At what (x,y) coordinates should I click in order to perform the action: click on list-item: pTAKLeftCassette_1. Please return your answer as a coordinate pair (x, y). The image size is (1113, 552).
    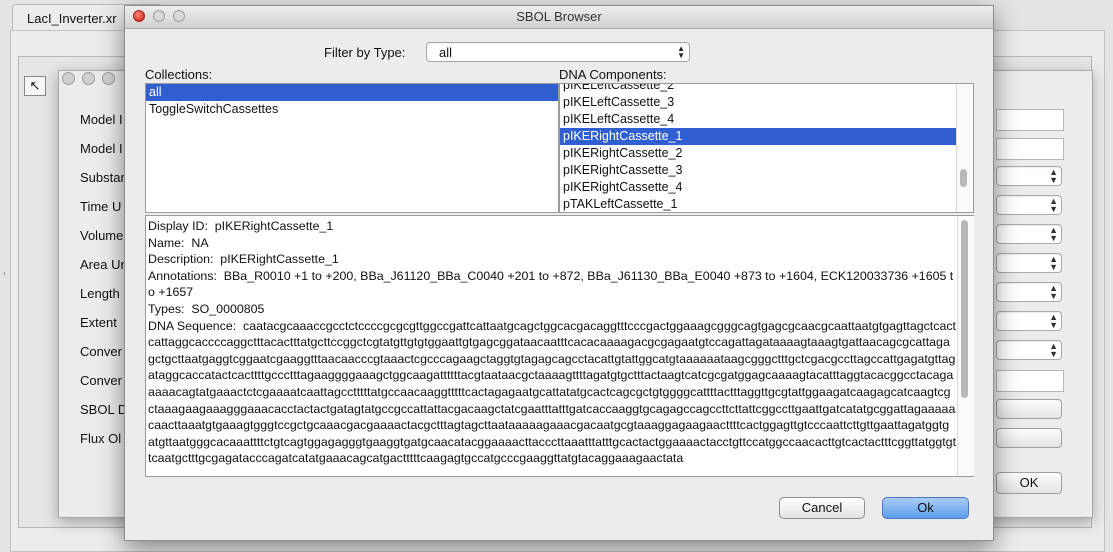
    Looking at the image, I should click on (758, 204).